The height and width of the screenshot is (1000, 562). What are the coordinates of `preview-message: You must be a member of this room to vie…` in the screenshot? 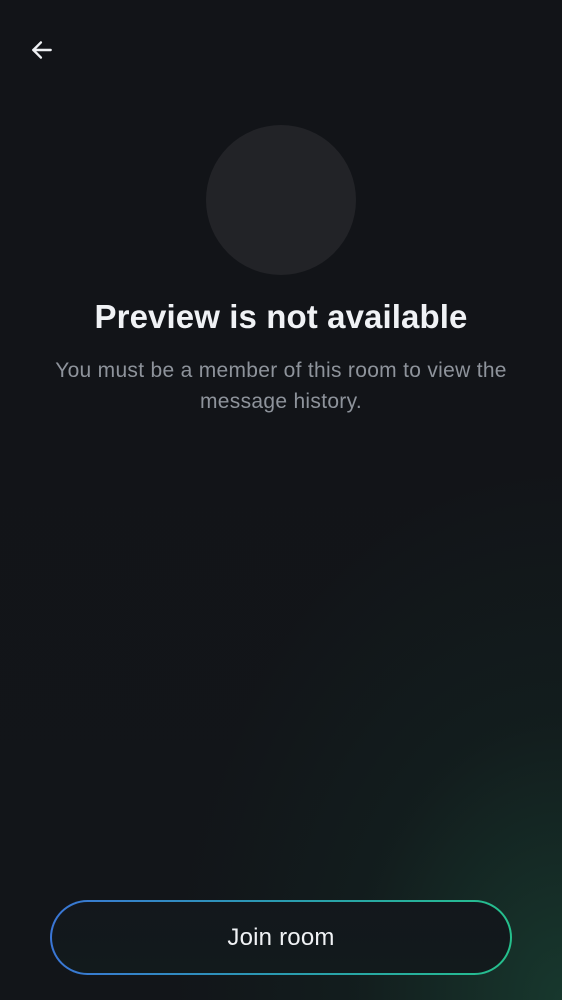 It's located at (281, 386).